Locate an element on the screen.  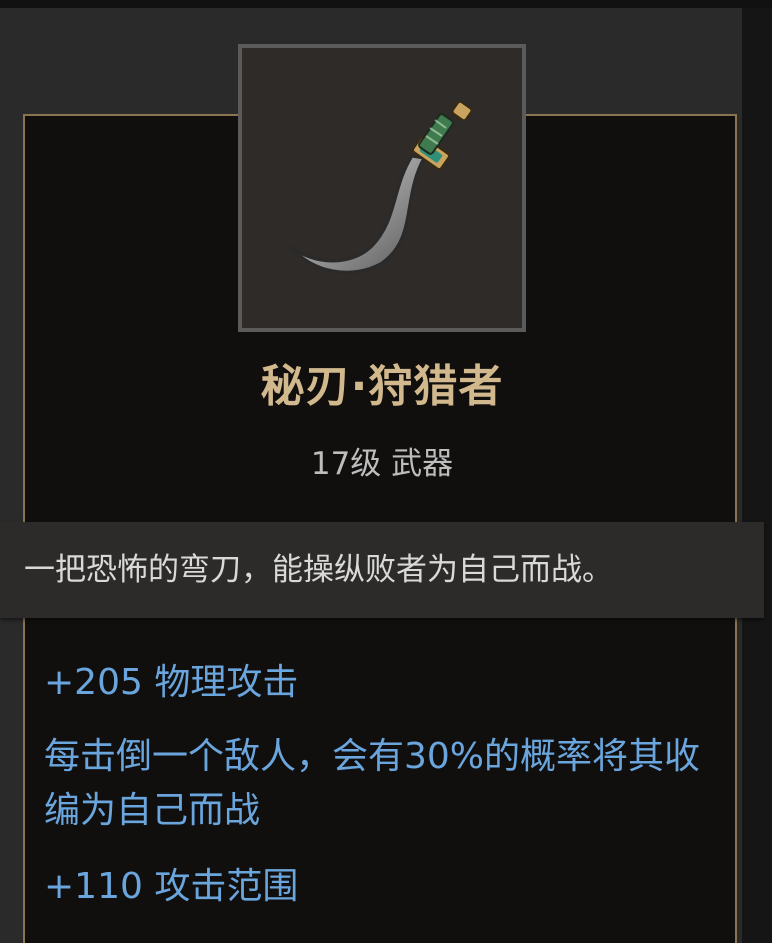
top-strip is located at coordinates (386, 4).